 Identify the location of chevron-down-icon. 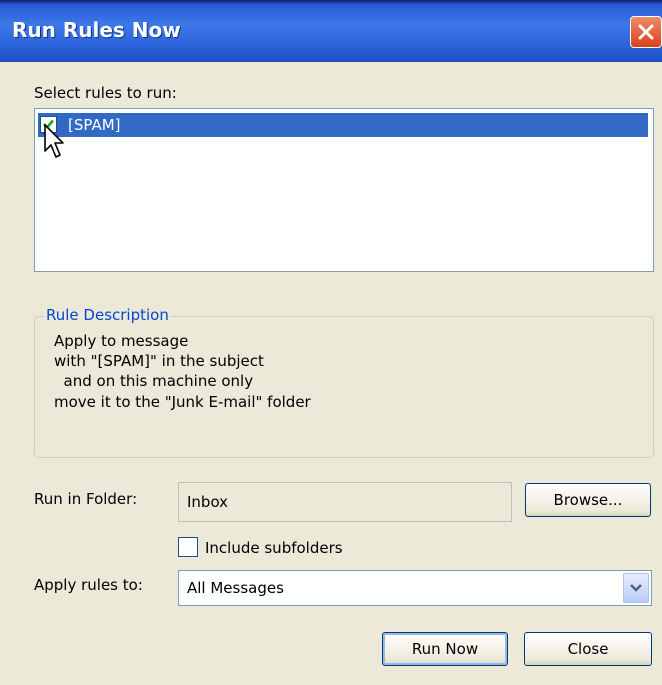
(636, 588).